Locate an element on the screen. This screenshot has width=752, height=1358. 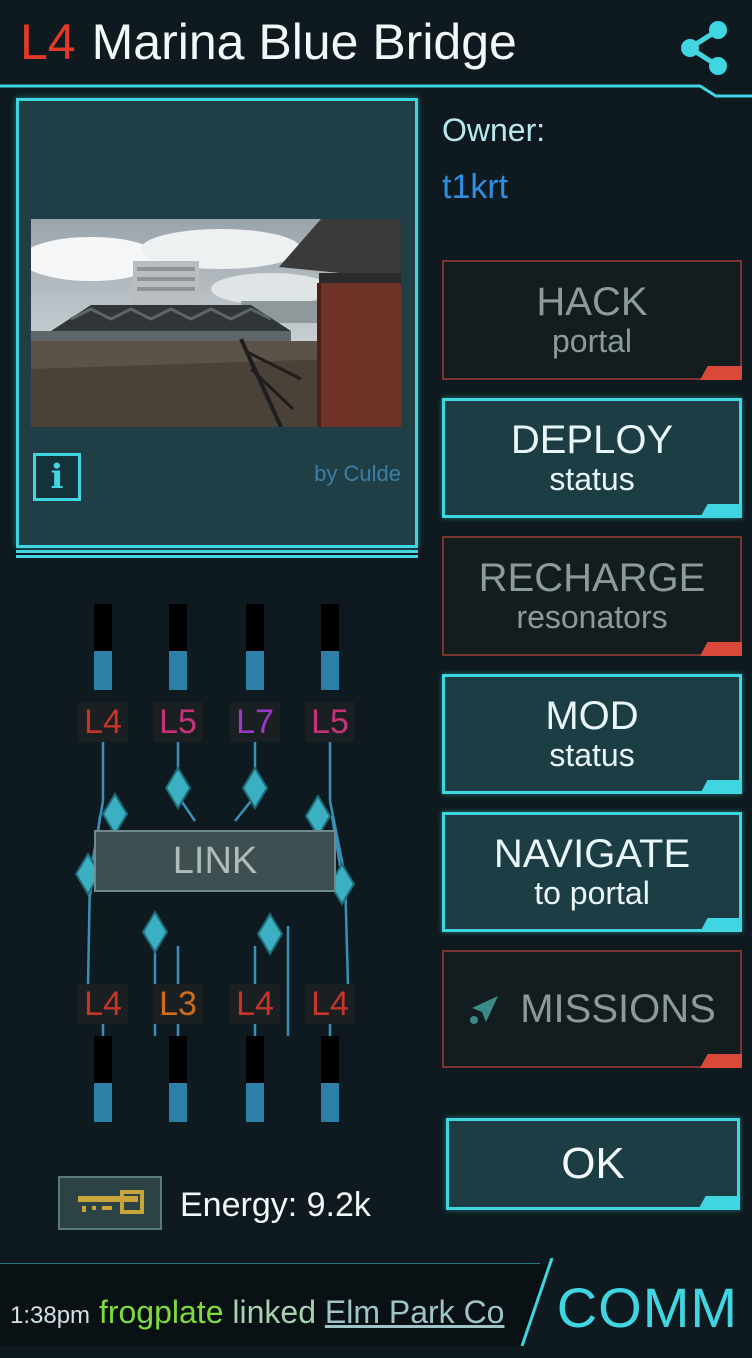
portal-level: L4 is located at coordinates (48, 42).